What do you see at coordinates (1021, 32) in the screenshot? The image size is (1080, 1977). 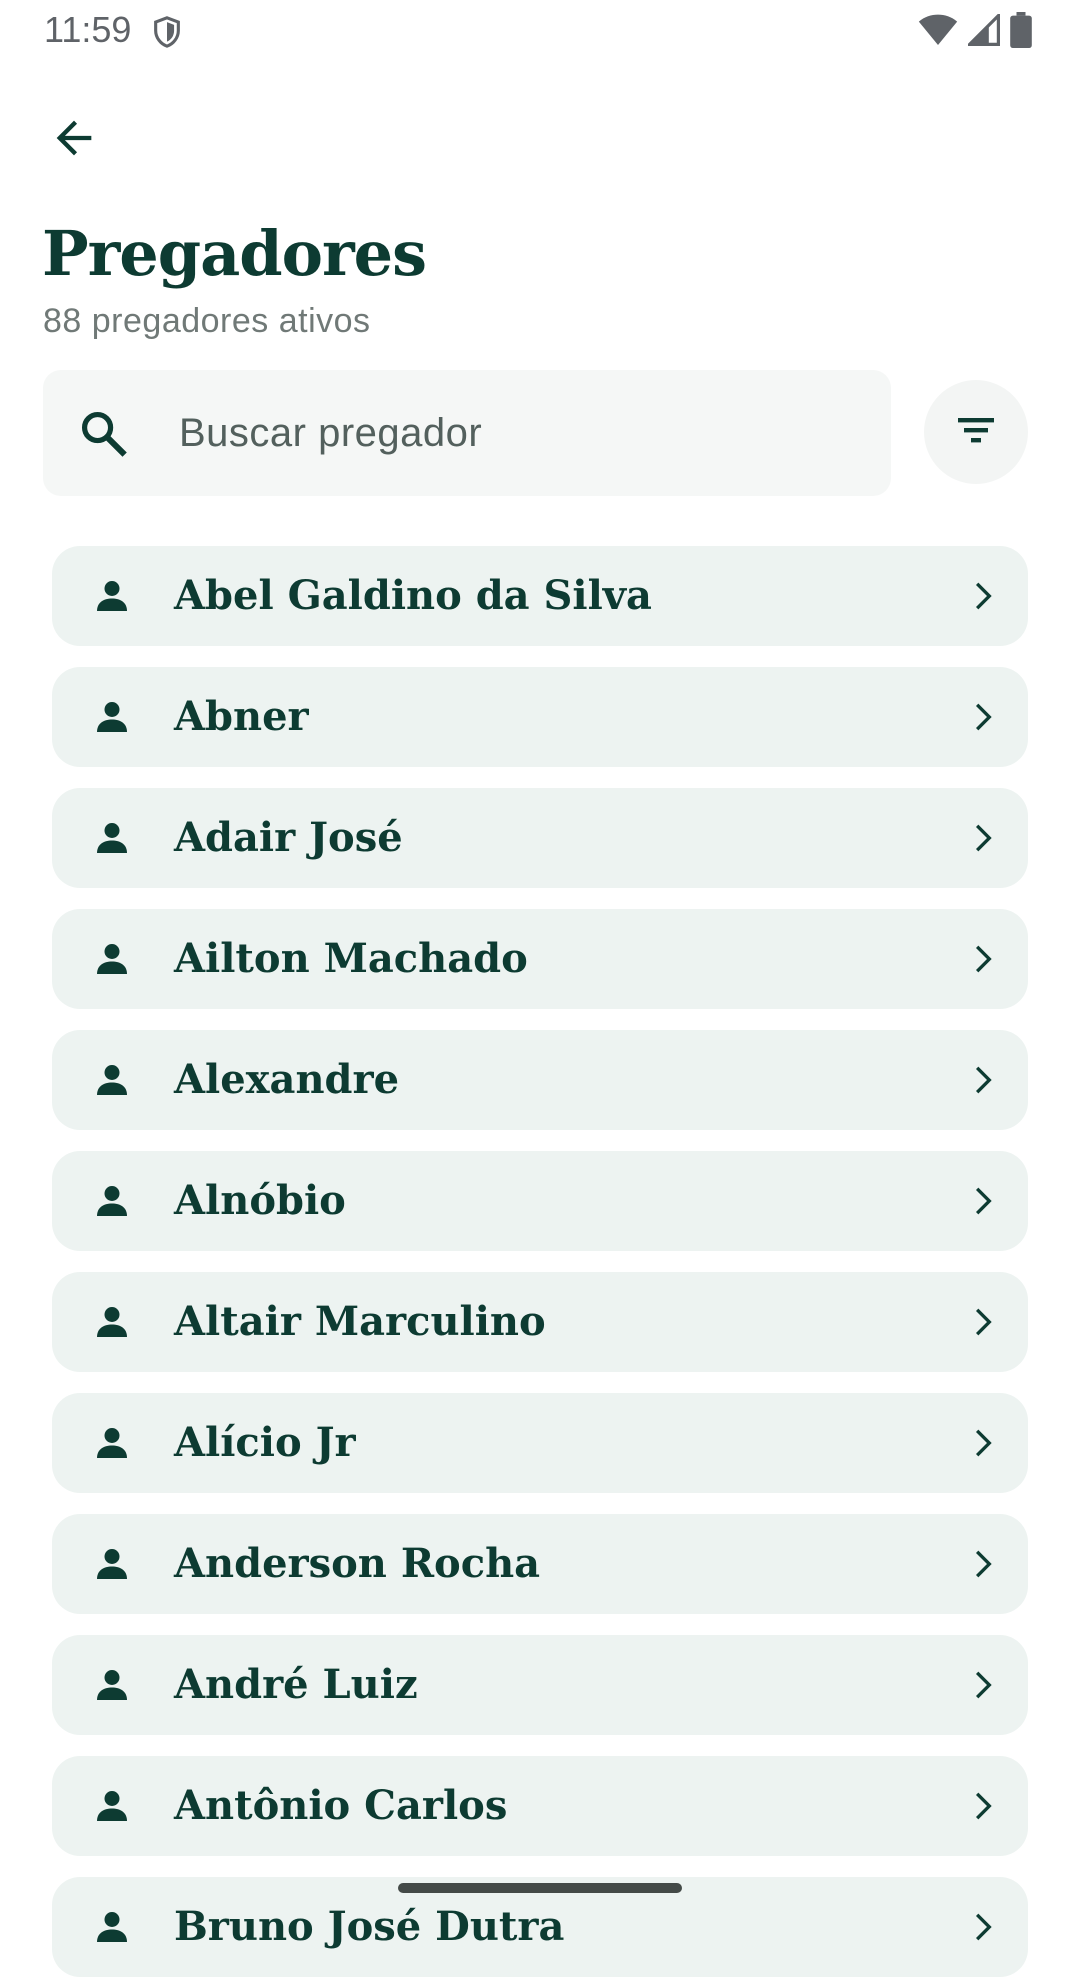 I see `battery-icon` at bounding box center [1021, 32].